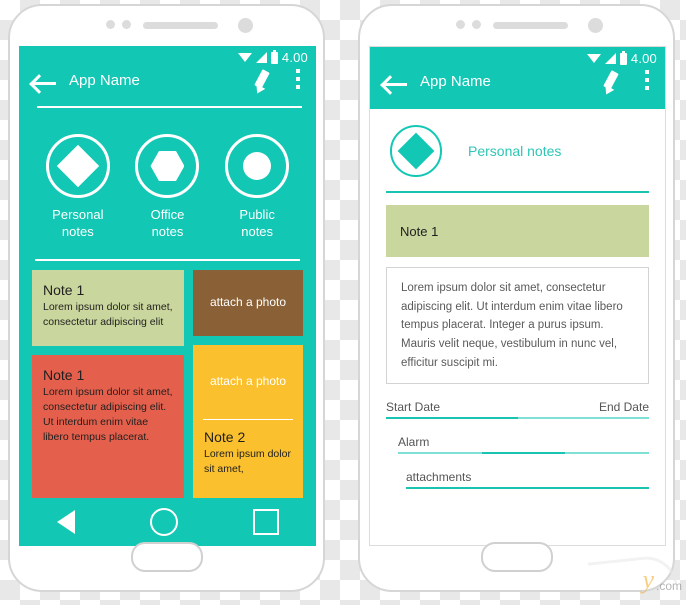 The width and height of the screenshot is (686, 605). I want to click on status-bar-right: 4.00, so click(621, 58).